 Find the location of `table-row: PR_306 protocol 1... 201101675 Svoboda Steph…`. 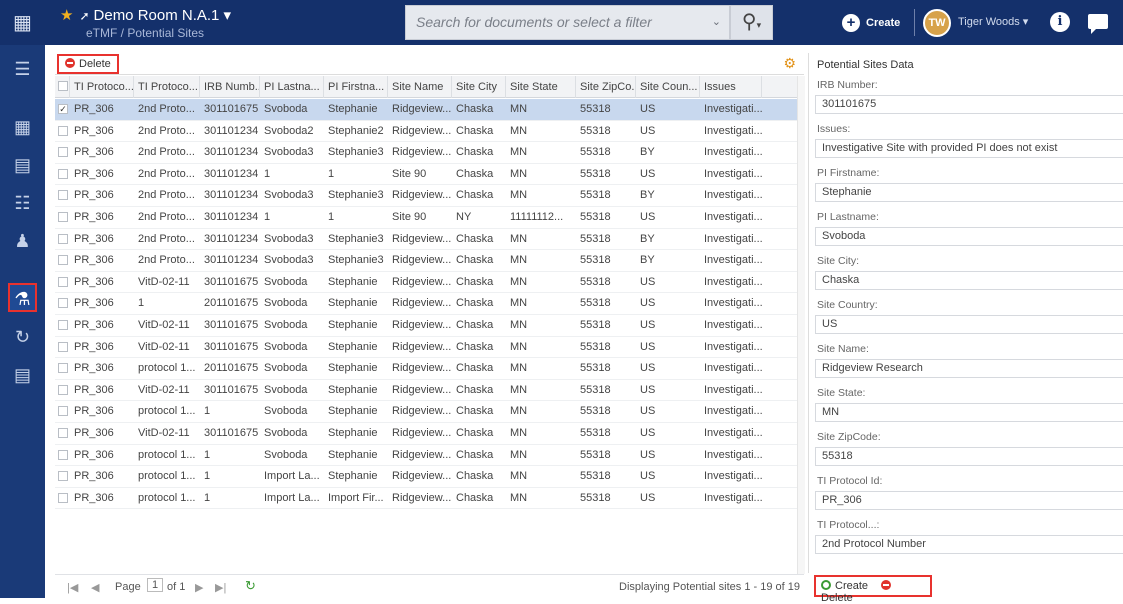

table-row: PR_306 protocol 1... 201101675 Svoboda Steph… is located at coordinates (429, 369).